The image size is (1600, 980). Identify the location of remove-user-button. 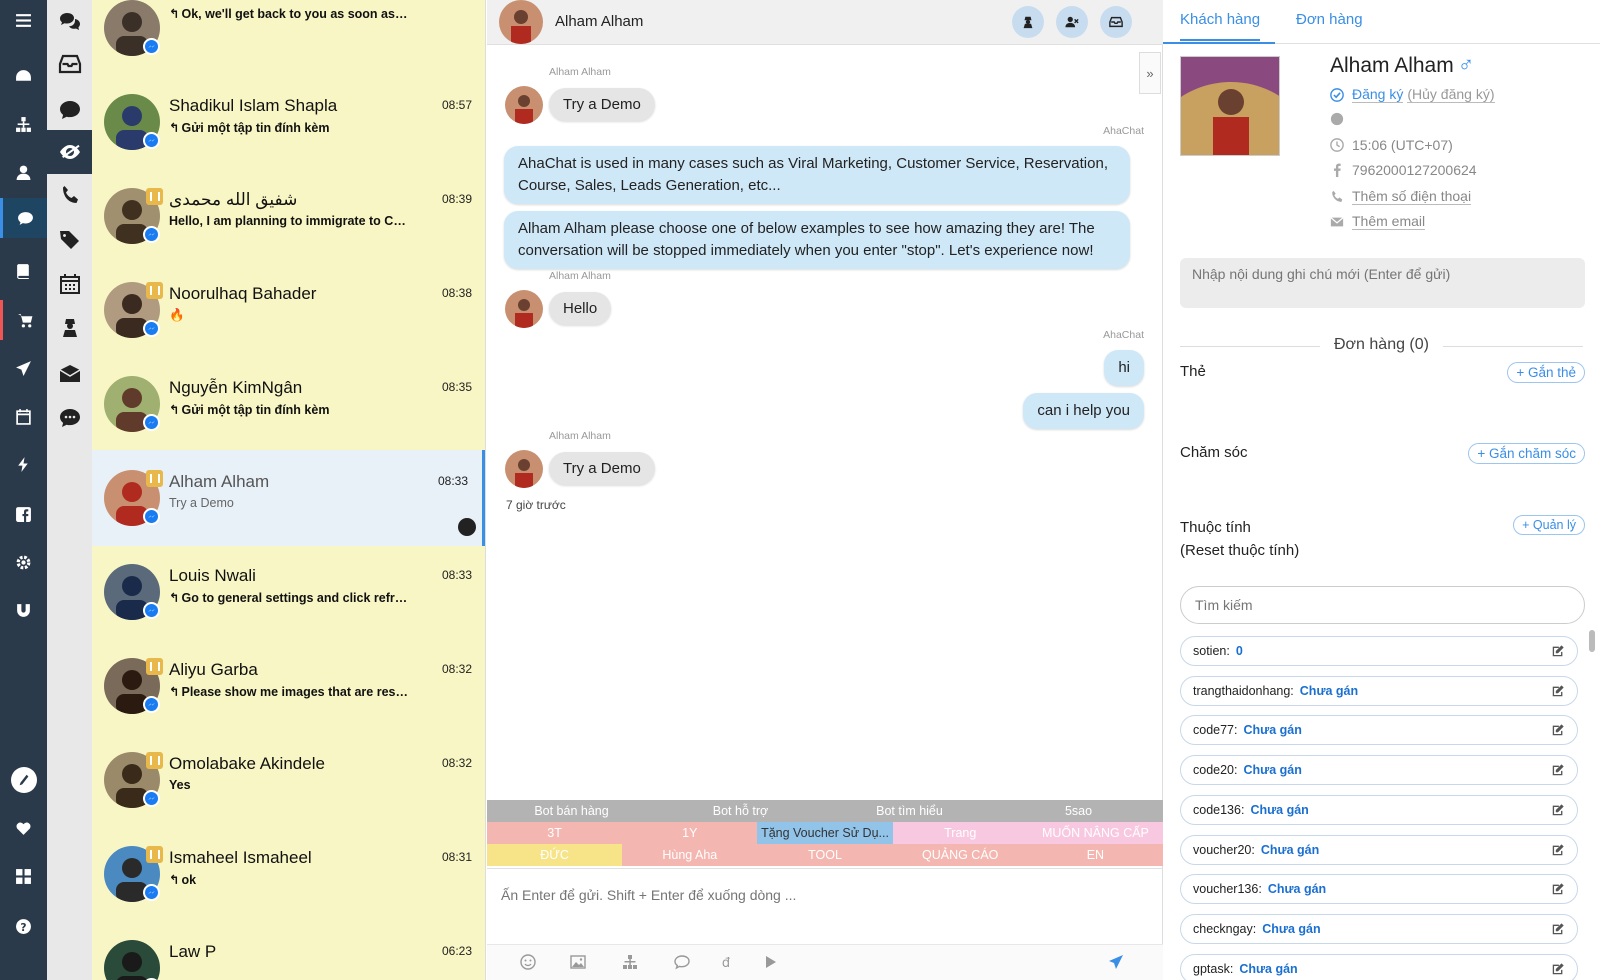
(1072, 22).